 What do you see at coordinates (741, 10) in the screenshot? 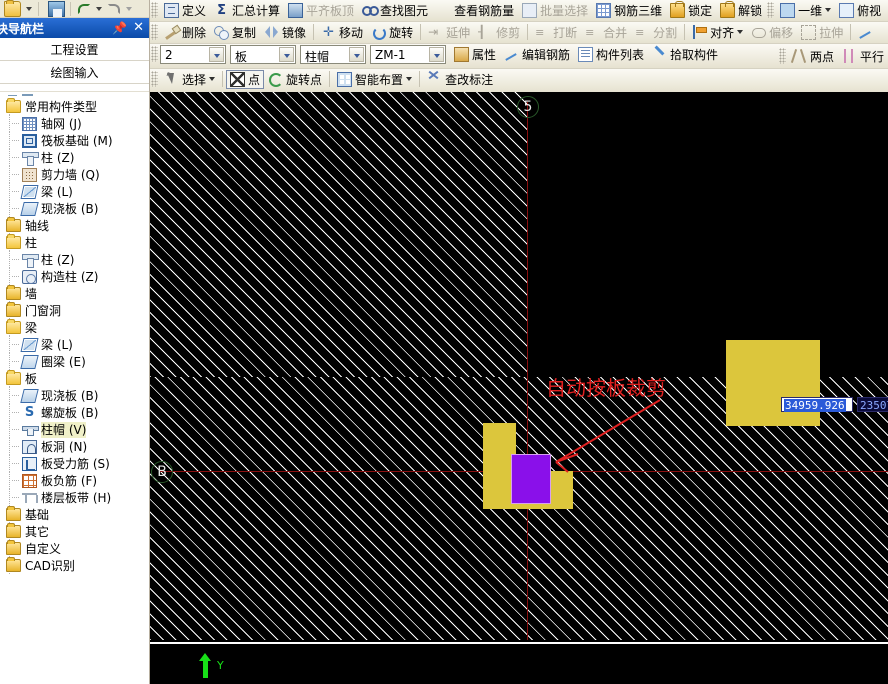
I see `toolbar-button-unlock-8: 解锁` at bounding box center [741, 10].